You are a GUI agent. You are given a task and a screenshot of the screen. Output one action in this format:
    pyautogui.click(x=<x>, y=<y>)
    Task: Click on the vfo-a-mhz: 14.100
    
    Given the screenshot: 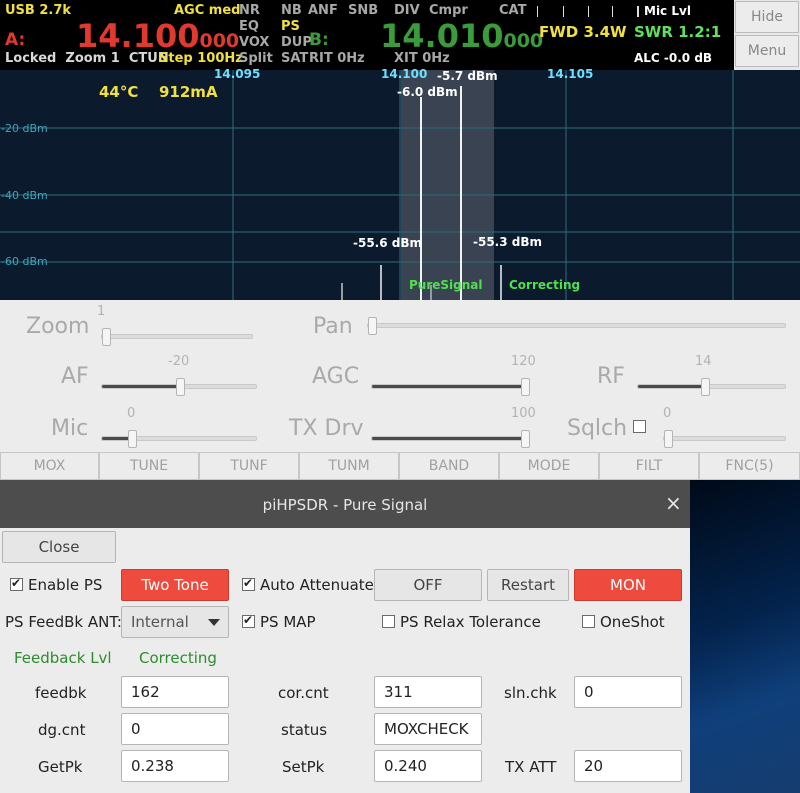 What is the action you would take?
    pyautogui.click(x=138, y=36)
    